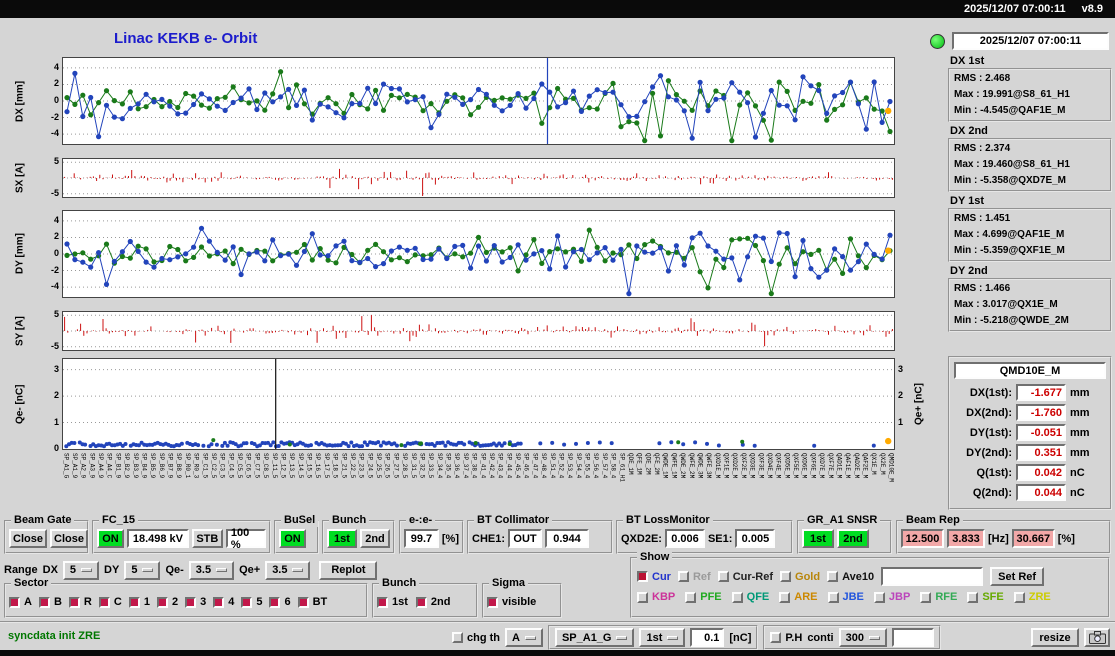 The height and width of the screenshot is (656, 1115). Describe the element at coordinates (292, 538) in the screenshot. I see `busel-on-button: ON` at that location.